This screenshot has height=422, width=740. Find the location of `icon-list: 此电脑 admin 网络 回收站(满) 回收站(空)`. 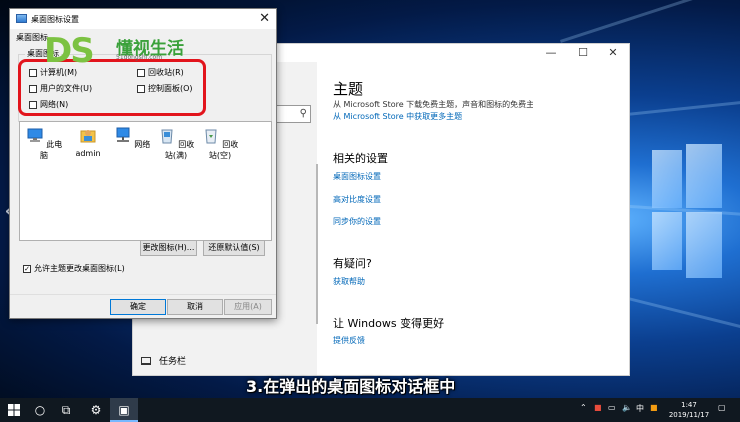

icon-list: 此电脑 admin 网络 回收站(满) 回收站(空) is located at coordinates (145, 181).